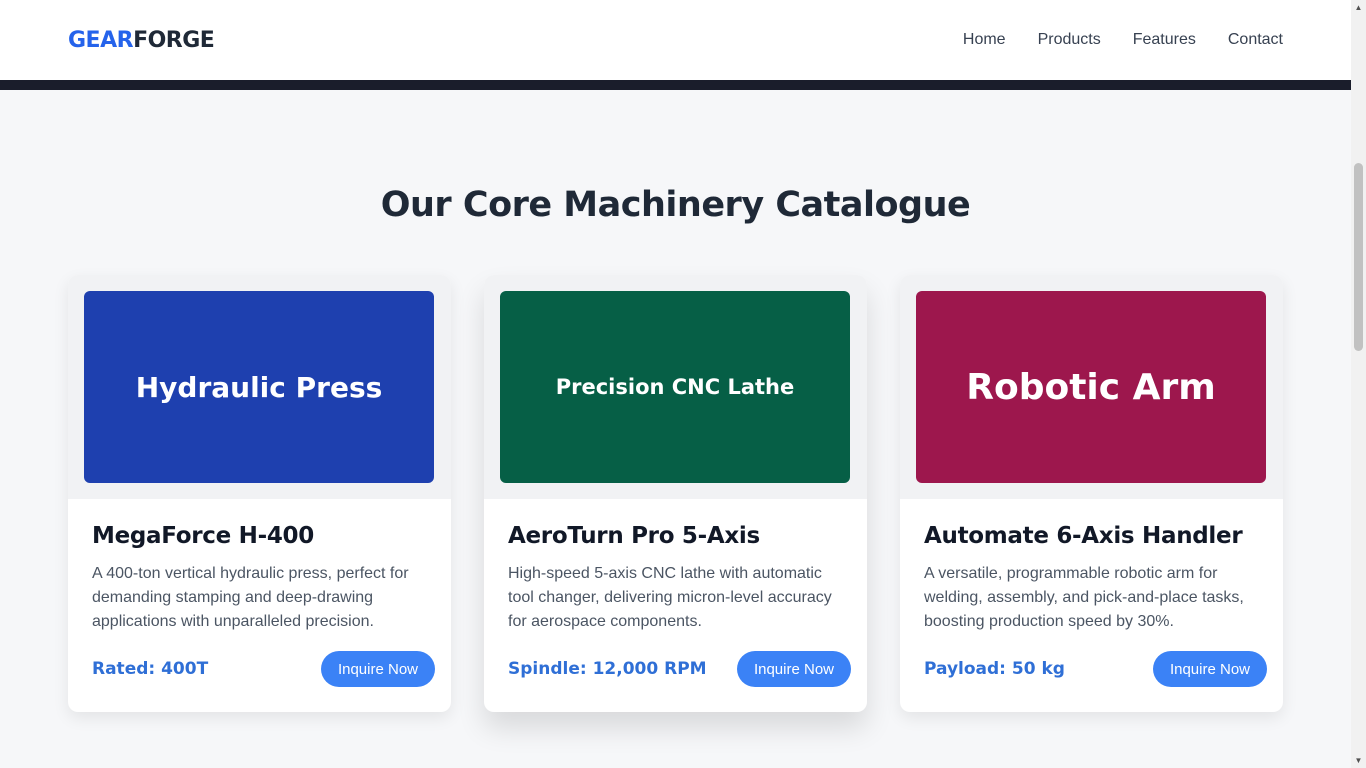 The width and height of the screenshot is (1366, 768). I want to click on product-card-footer: Rated: 400T Inquire Now, so click(263, 669).